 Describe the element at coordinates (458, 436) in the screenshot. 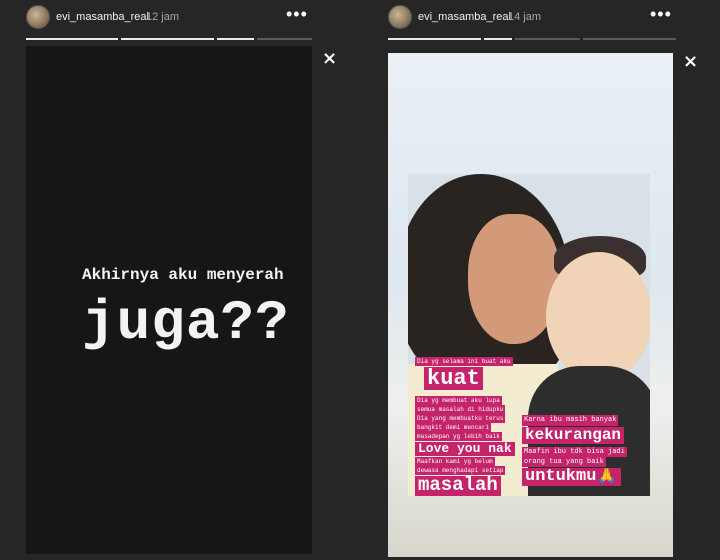

I see `sticker-text: masadepan yg lebih baik` at that location.